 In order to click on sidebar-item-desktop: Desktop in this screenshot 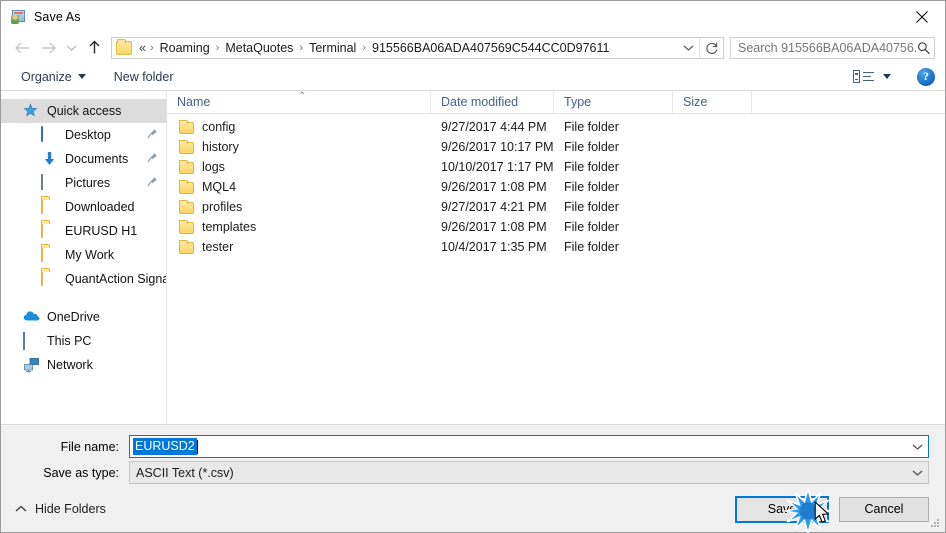, I will do `click(83, 135)`.